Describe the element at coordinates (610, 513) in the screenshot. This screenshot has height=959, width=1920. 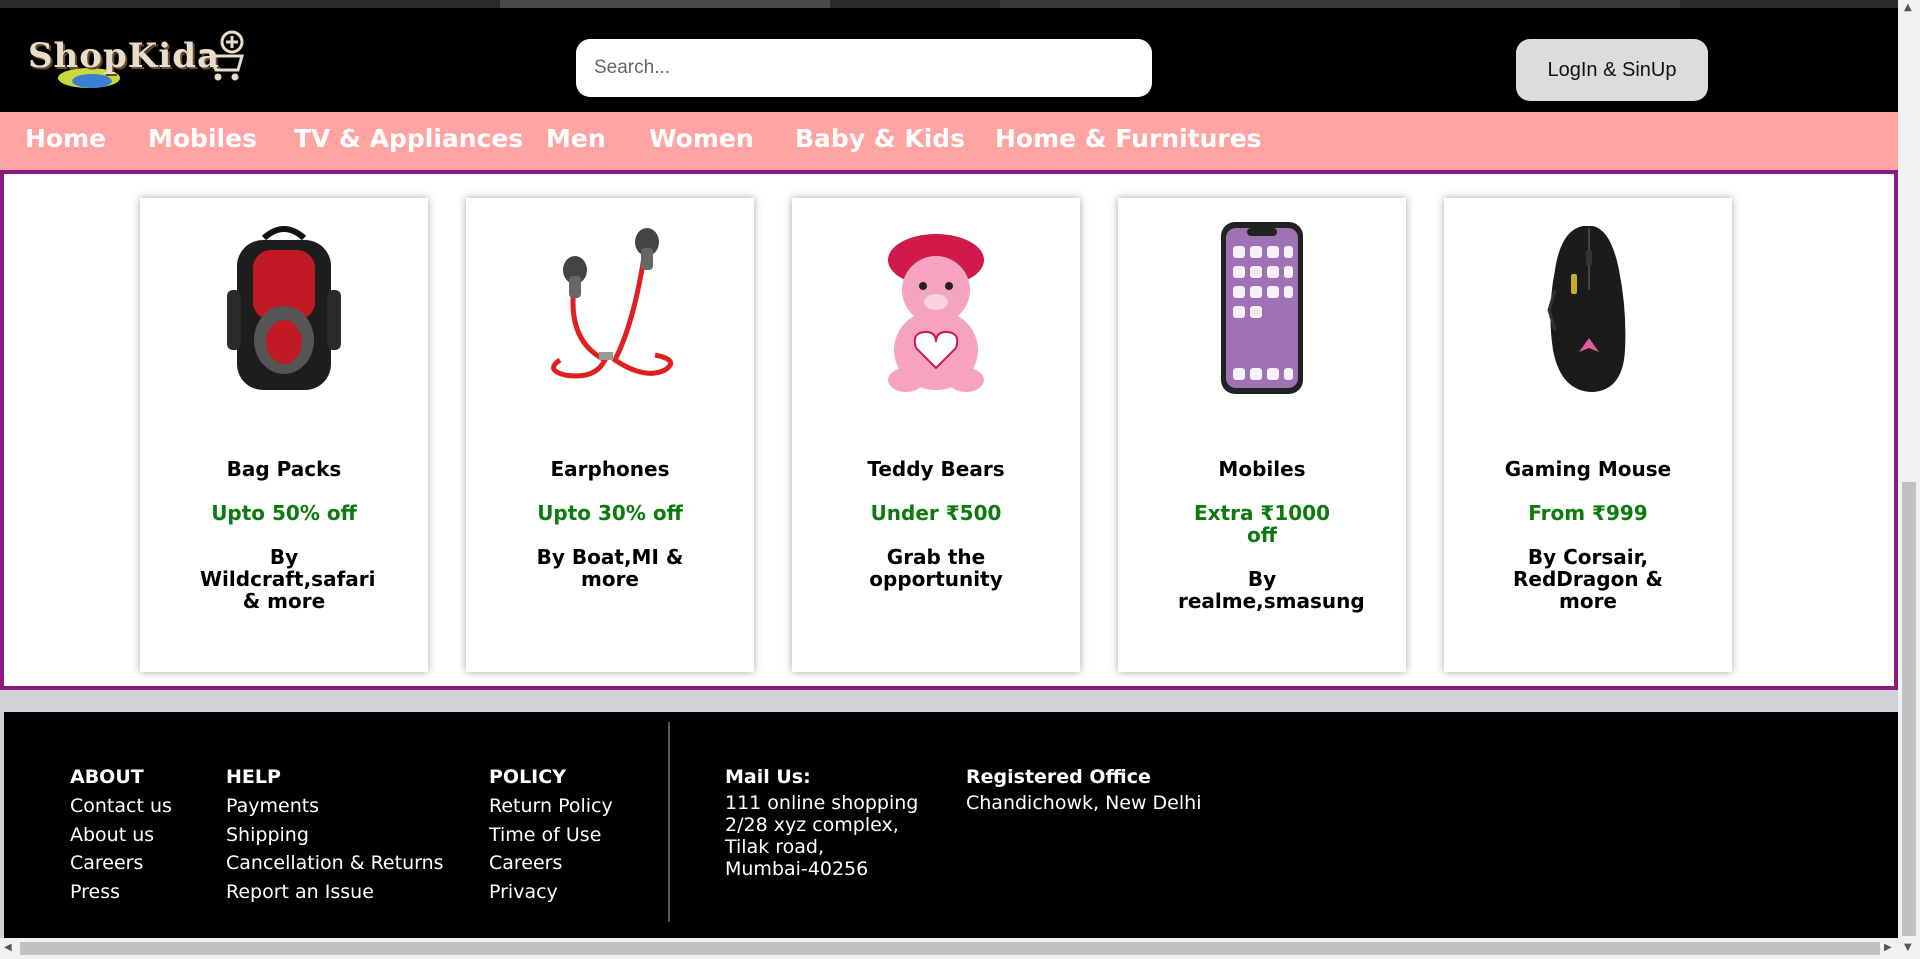
I see `product-offer: Upto 30% off` at that location.